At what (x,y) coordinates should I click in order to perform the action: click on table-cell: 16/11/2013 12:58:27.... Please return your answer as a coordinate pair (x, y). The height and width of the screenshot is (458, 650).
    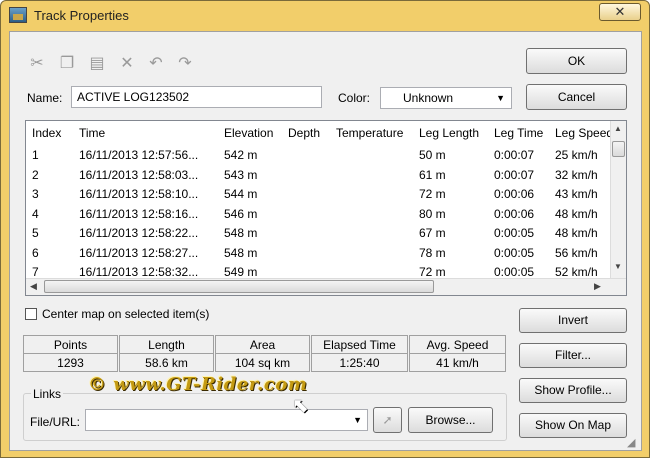
    Looking at the image, I should click on (139, 252).